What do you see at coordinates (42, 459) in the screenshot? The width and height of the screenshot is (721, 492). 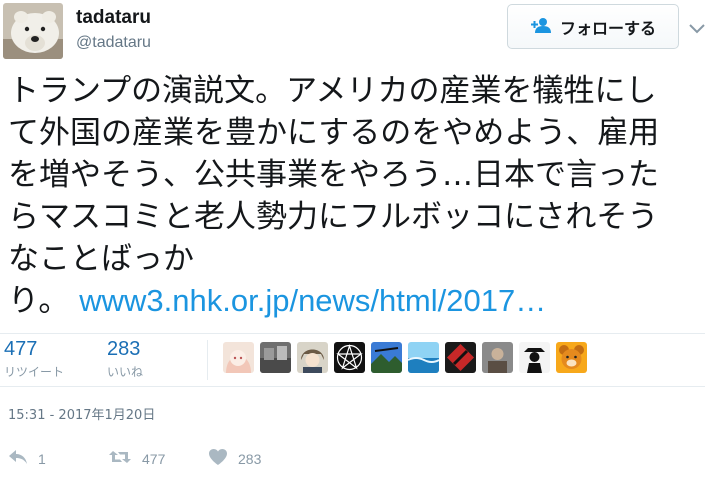 I see `reply-count: 1` at bounding box center [42, 459].